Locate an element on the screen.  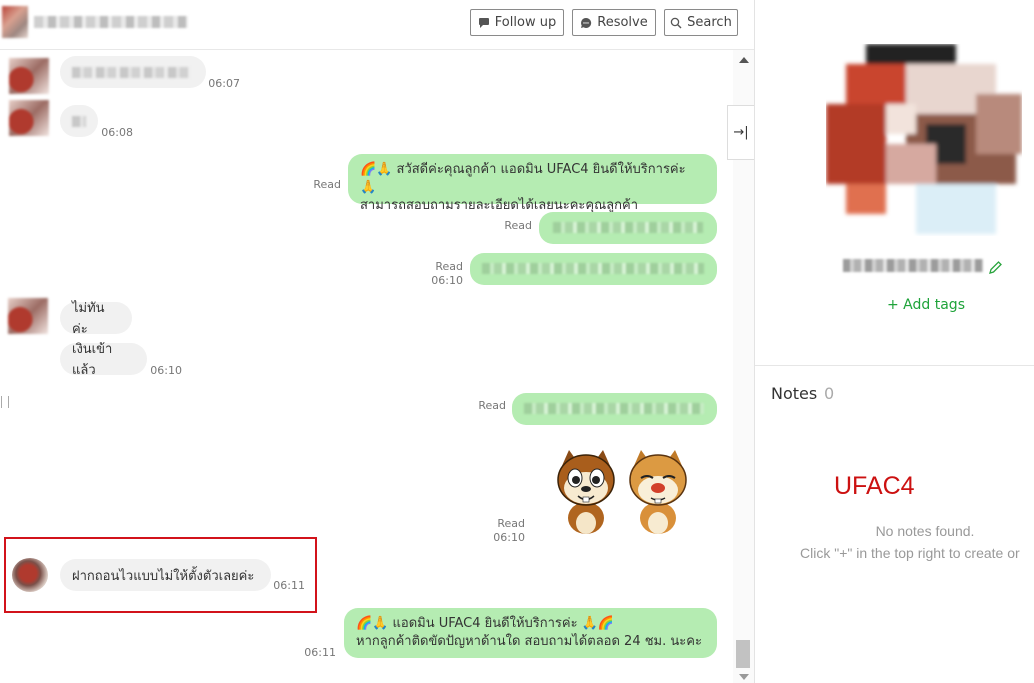
empty-notes-message: No notes found. is located at coordinates (925, 531).